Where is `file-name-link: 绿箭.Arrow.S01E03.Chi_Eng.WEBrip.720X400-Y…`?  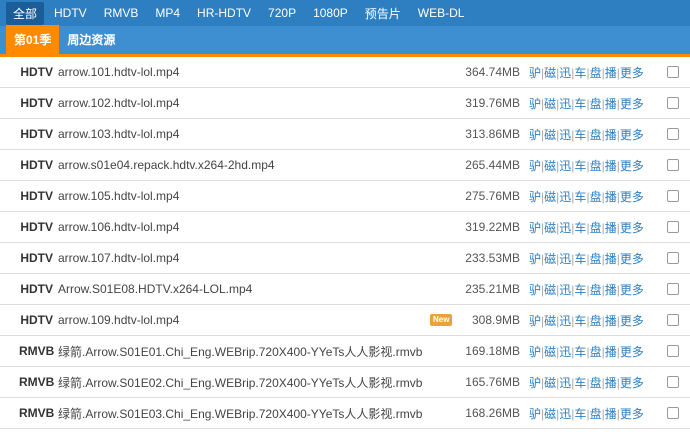
file-name-link: 绿箭.Arrow.S01E03.Chi_Eng.WEBrip.720X400-Y… is located at coordinates (249, 413).